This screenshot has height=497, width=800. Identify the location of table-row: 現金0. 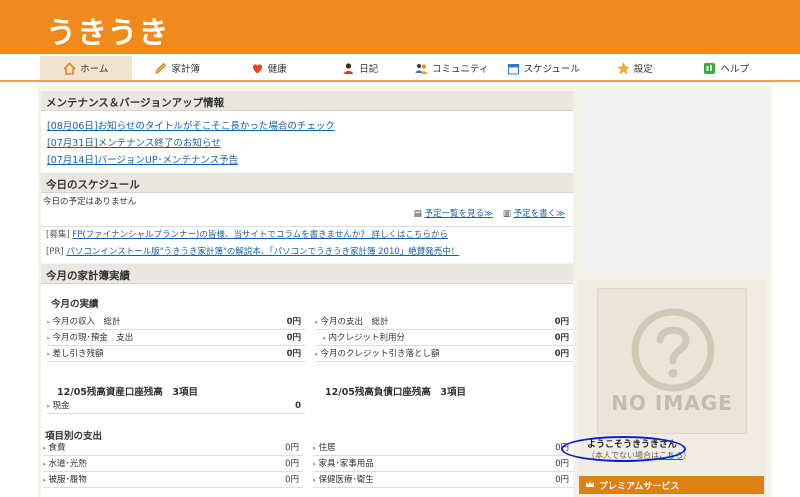
(176, 406).